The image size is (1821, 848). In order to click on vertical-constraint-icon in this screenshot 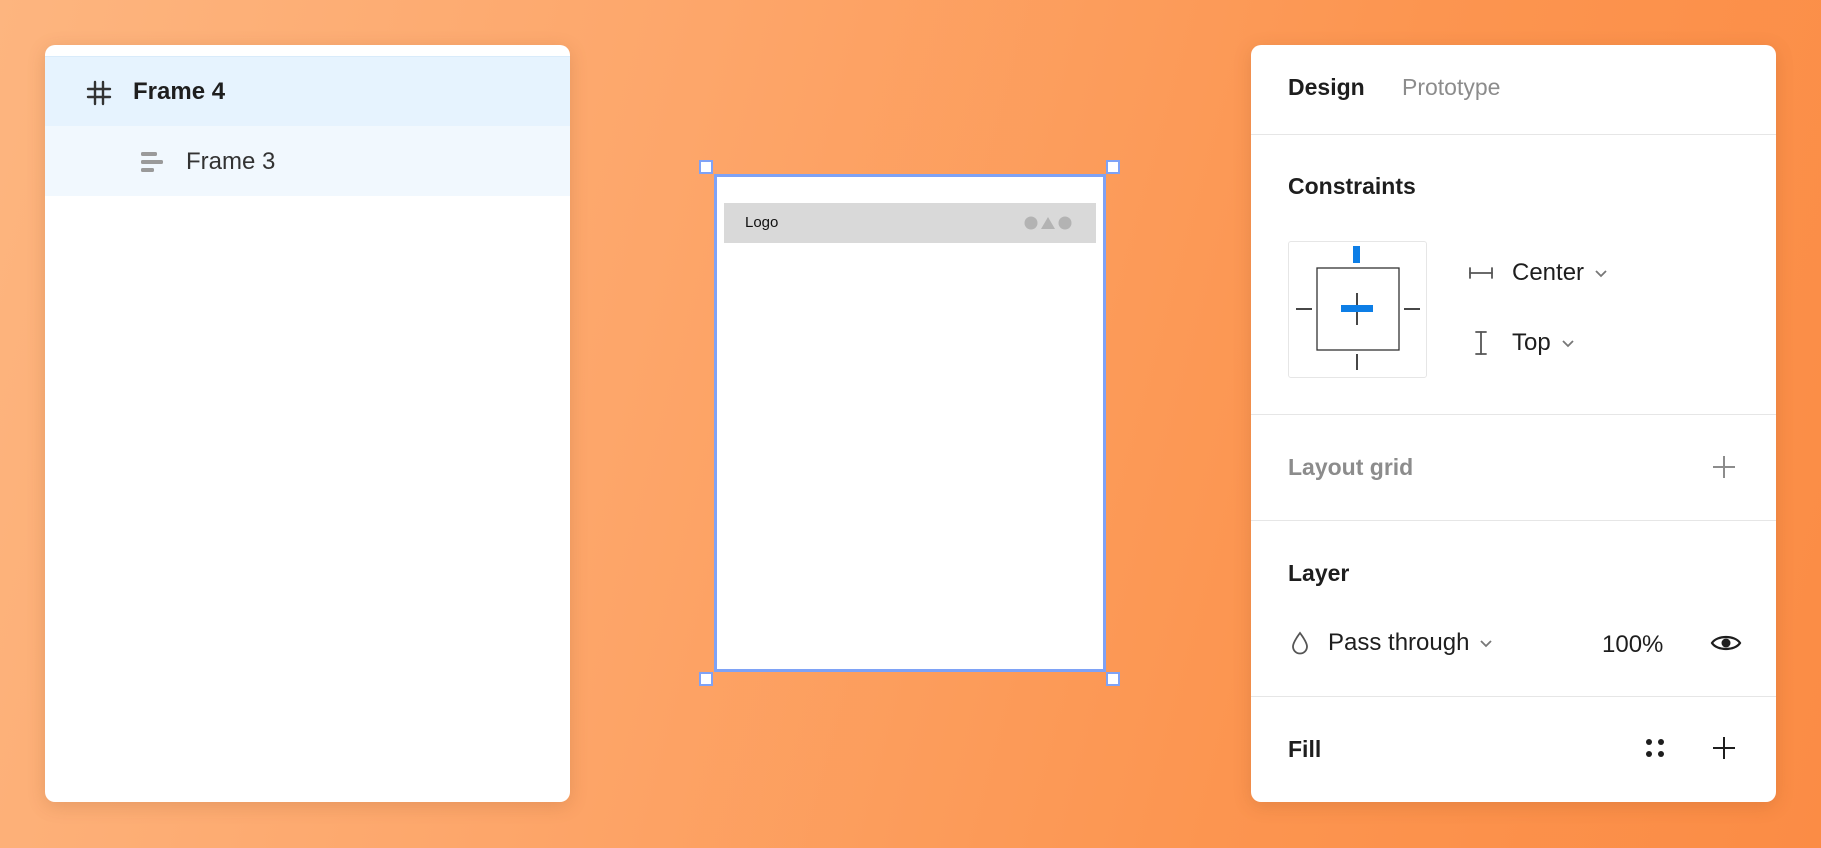, I will do `click(1481, 343)`.